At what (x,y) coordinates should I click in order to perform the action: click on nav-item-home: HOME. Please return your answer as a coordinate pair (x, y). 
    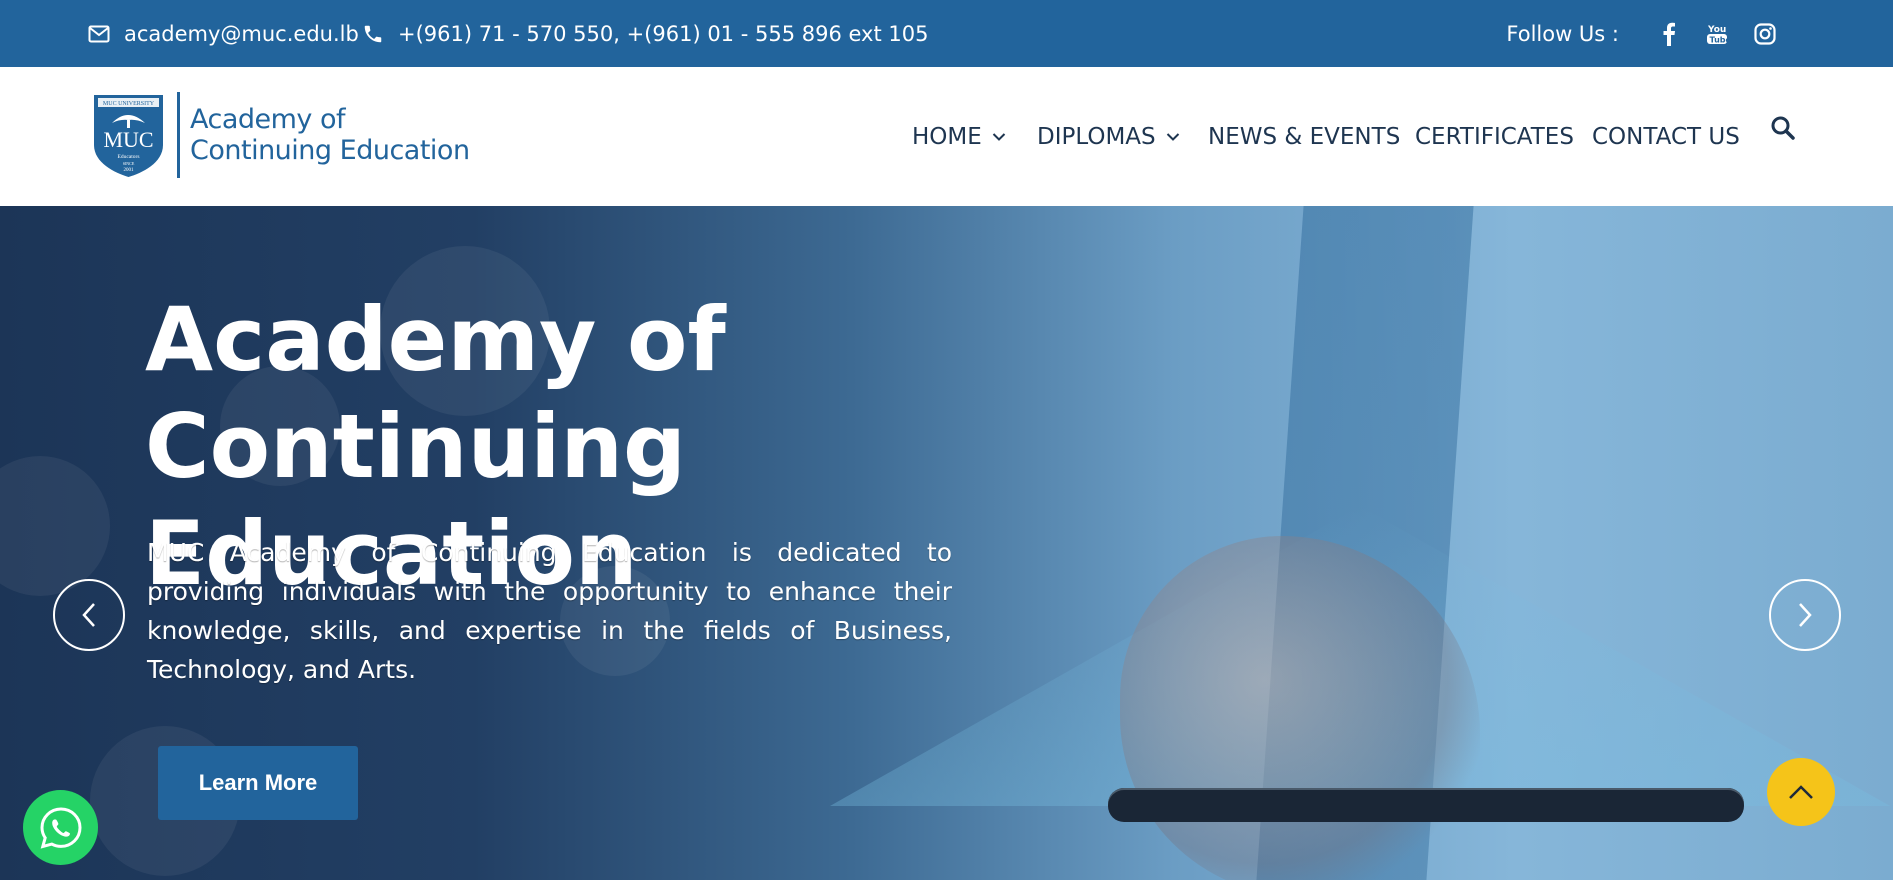
    Looking at the image, I should click on (959, 136).